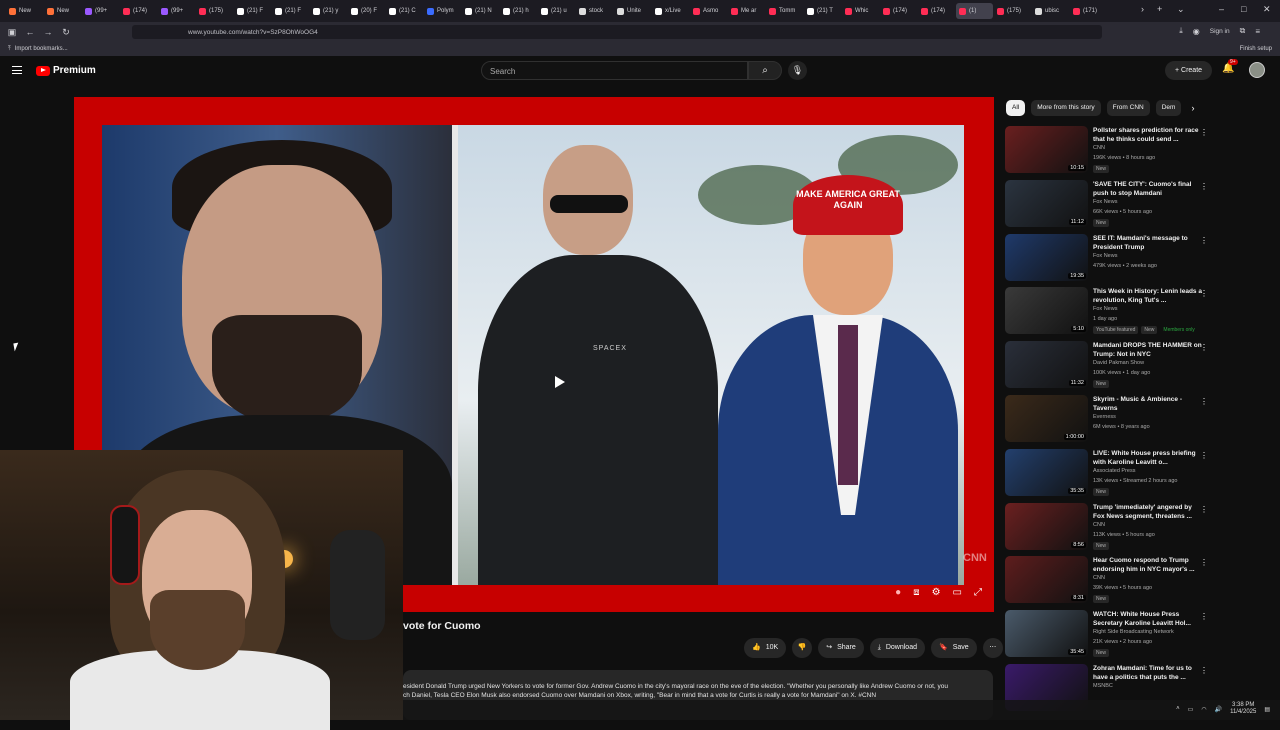  What do you see at coordinates (1046, 203) in the screenshot?
I see `video-thumbnail: 11:12` at bounding box center [1046, 203].